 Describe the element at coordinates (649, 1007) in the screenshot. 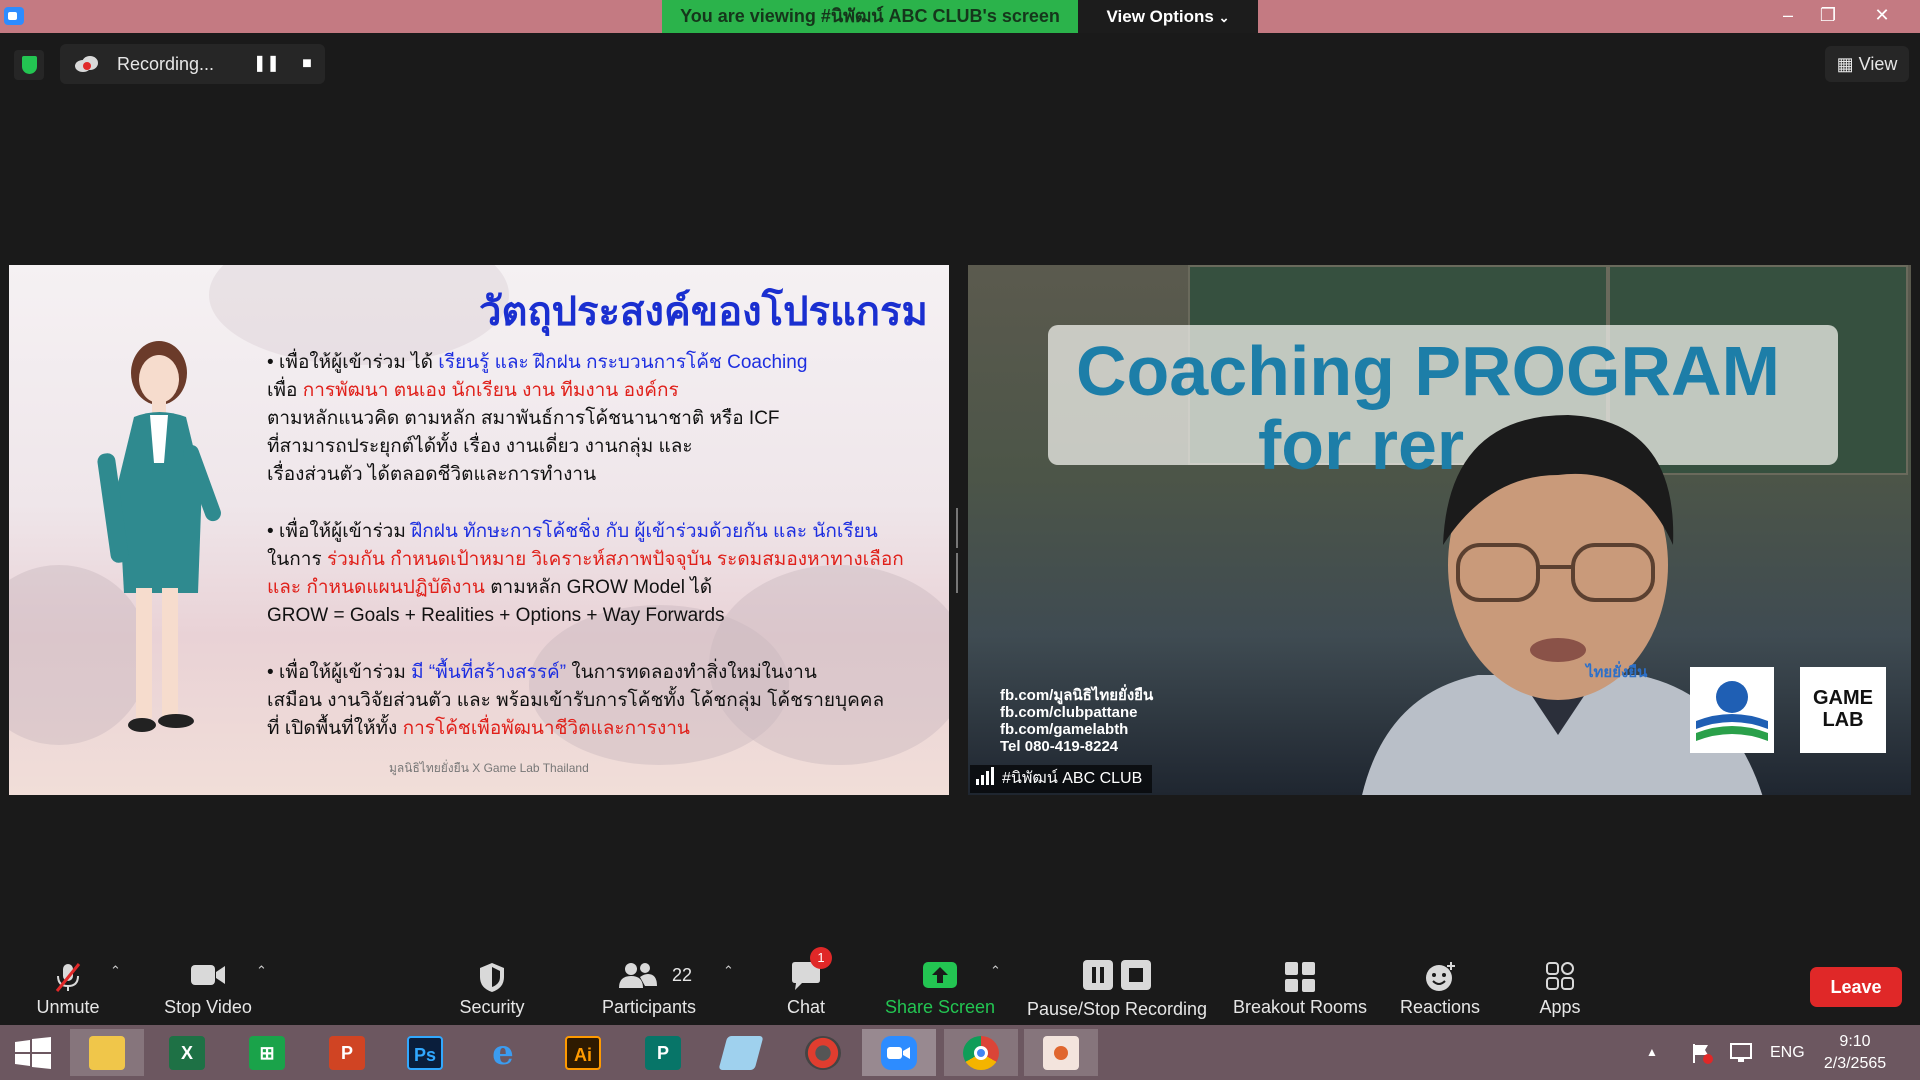

I see `participants-label: Participants` at that location.